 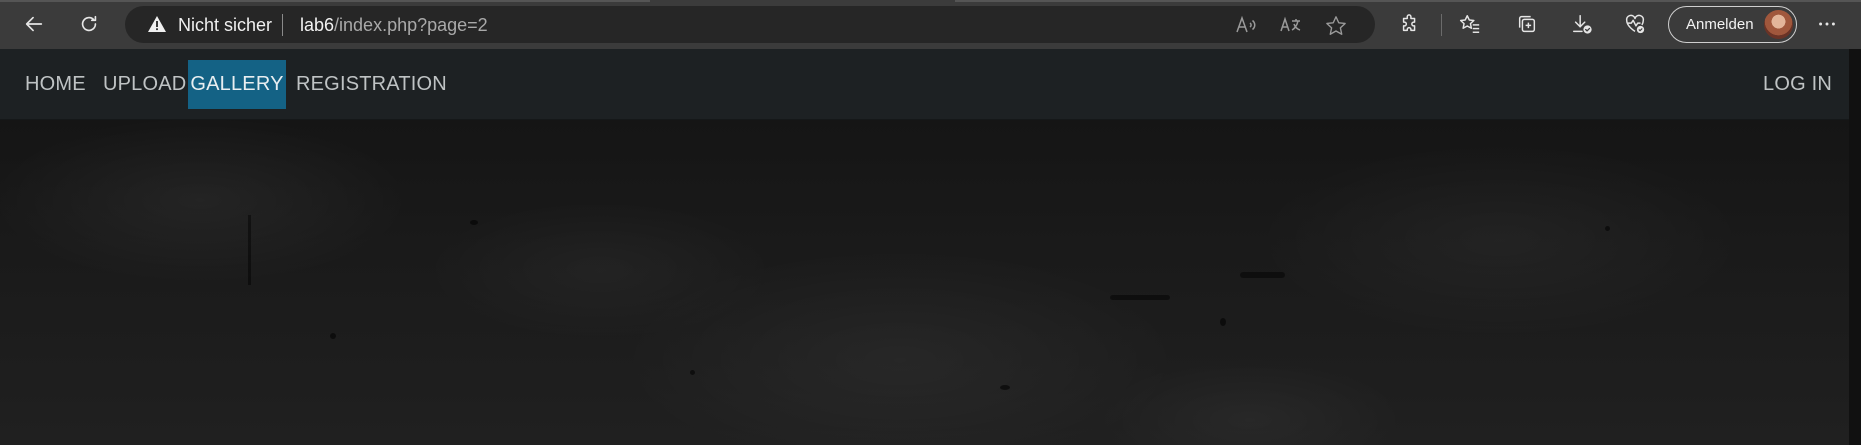 I want to click on translate-icon, so click(x=1291, y=25).